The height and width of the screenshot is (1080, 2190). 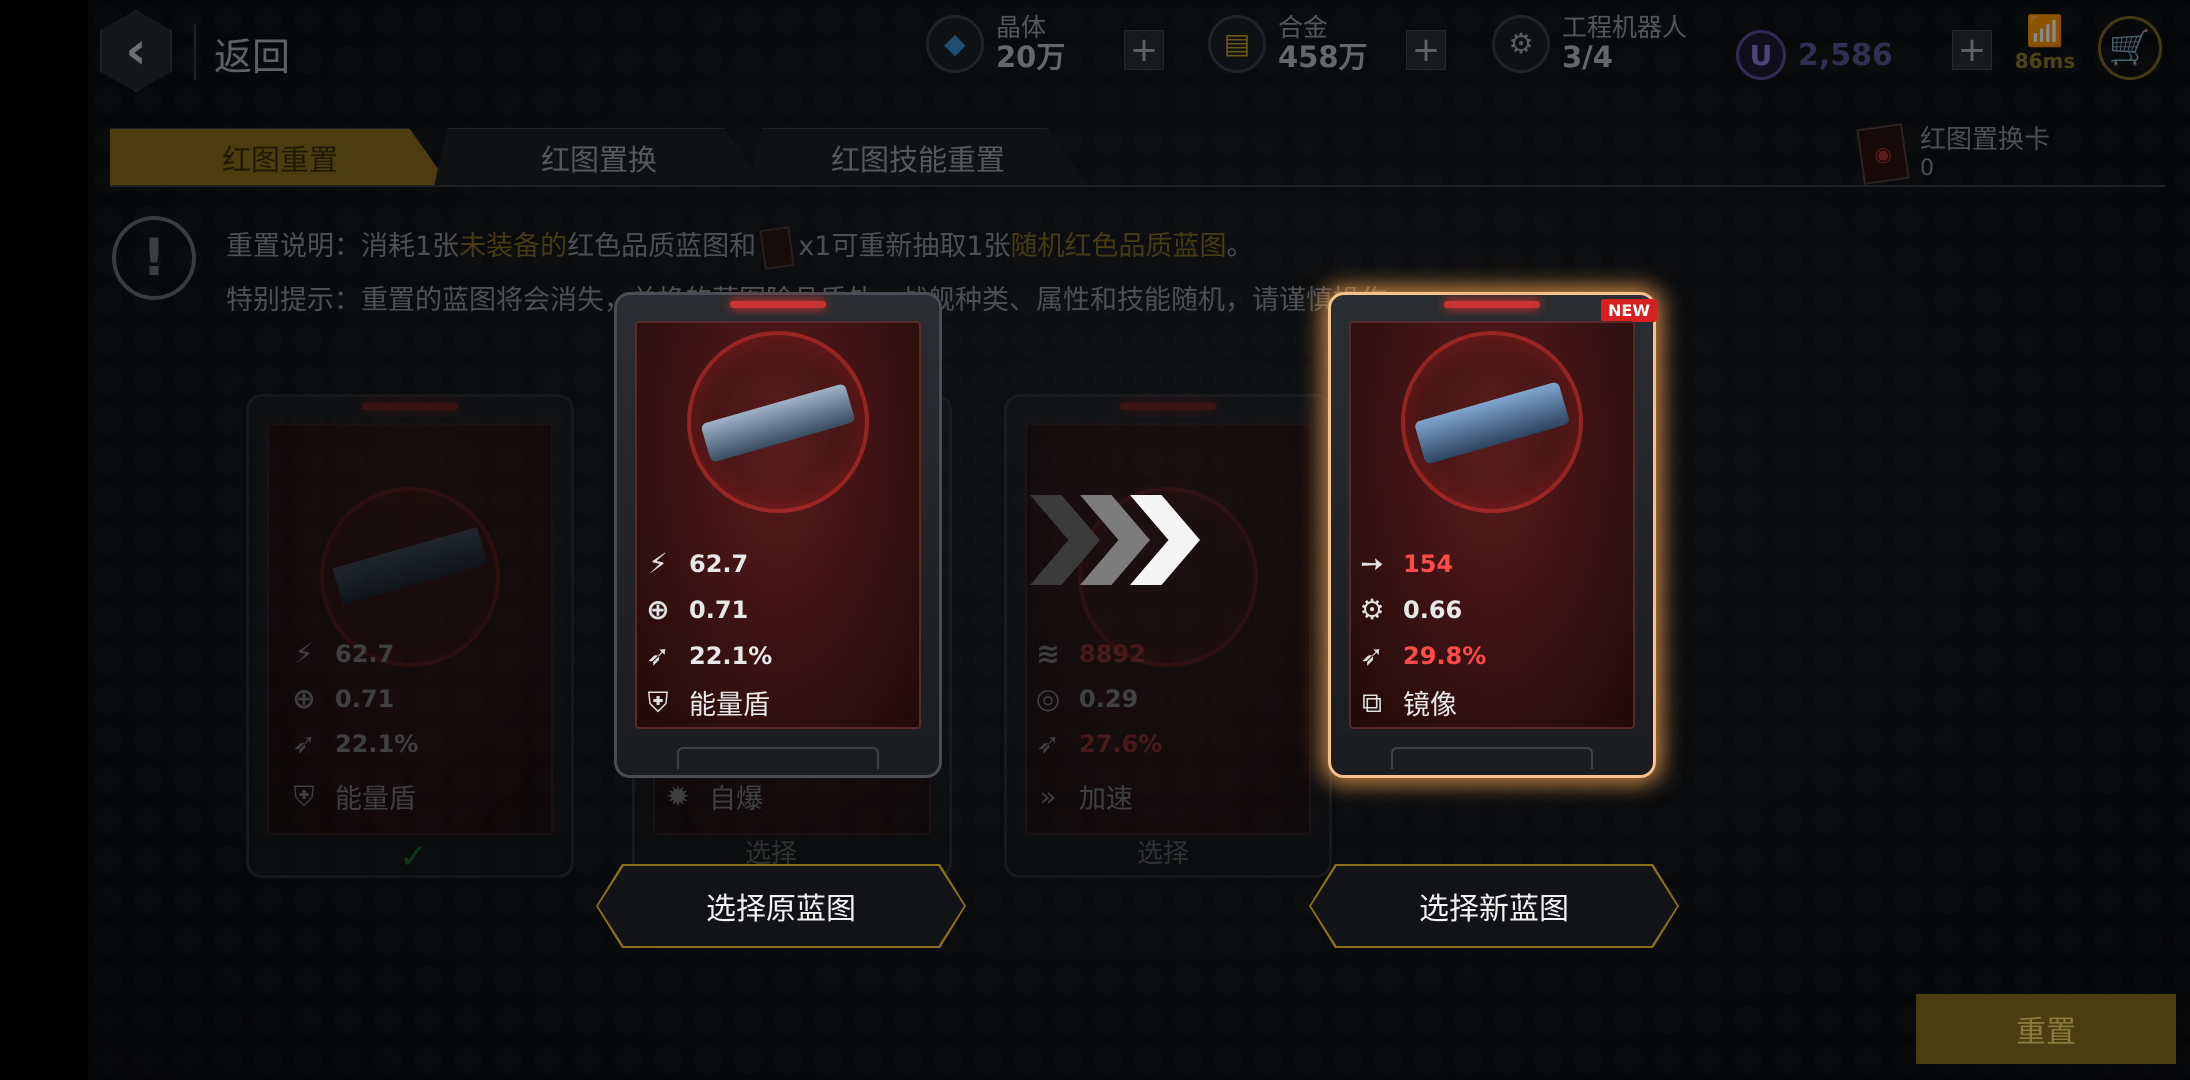 I want to click on skill: ⧉ 镜像, so click(x=1406, y=702).